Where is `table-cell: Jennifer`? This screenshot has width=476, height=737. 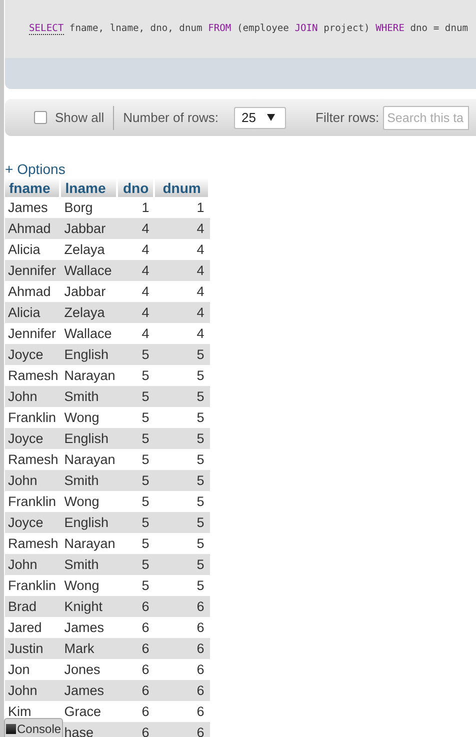
table-cell: Jennifer is located at coordinates (33, 270).